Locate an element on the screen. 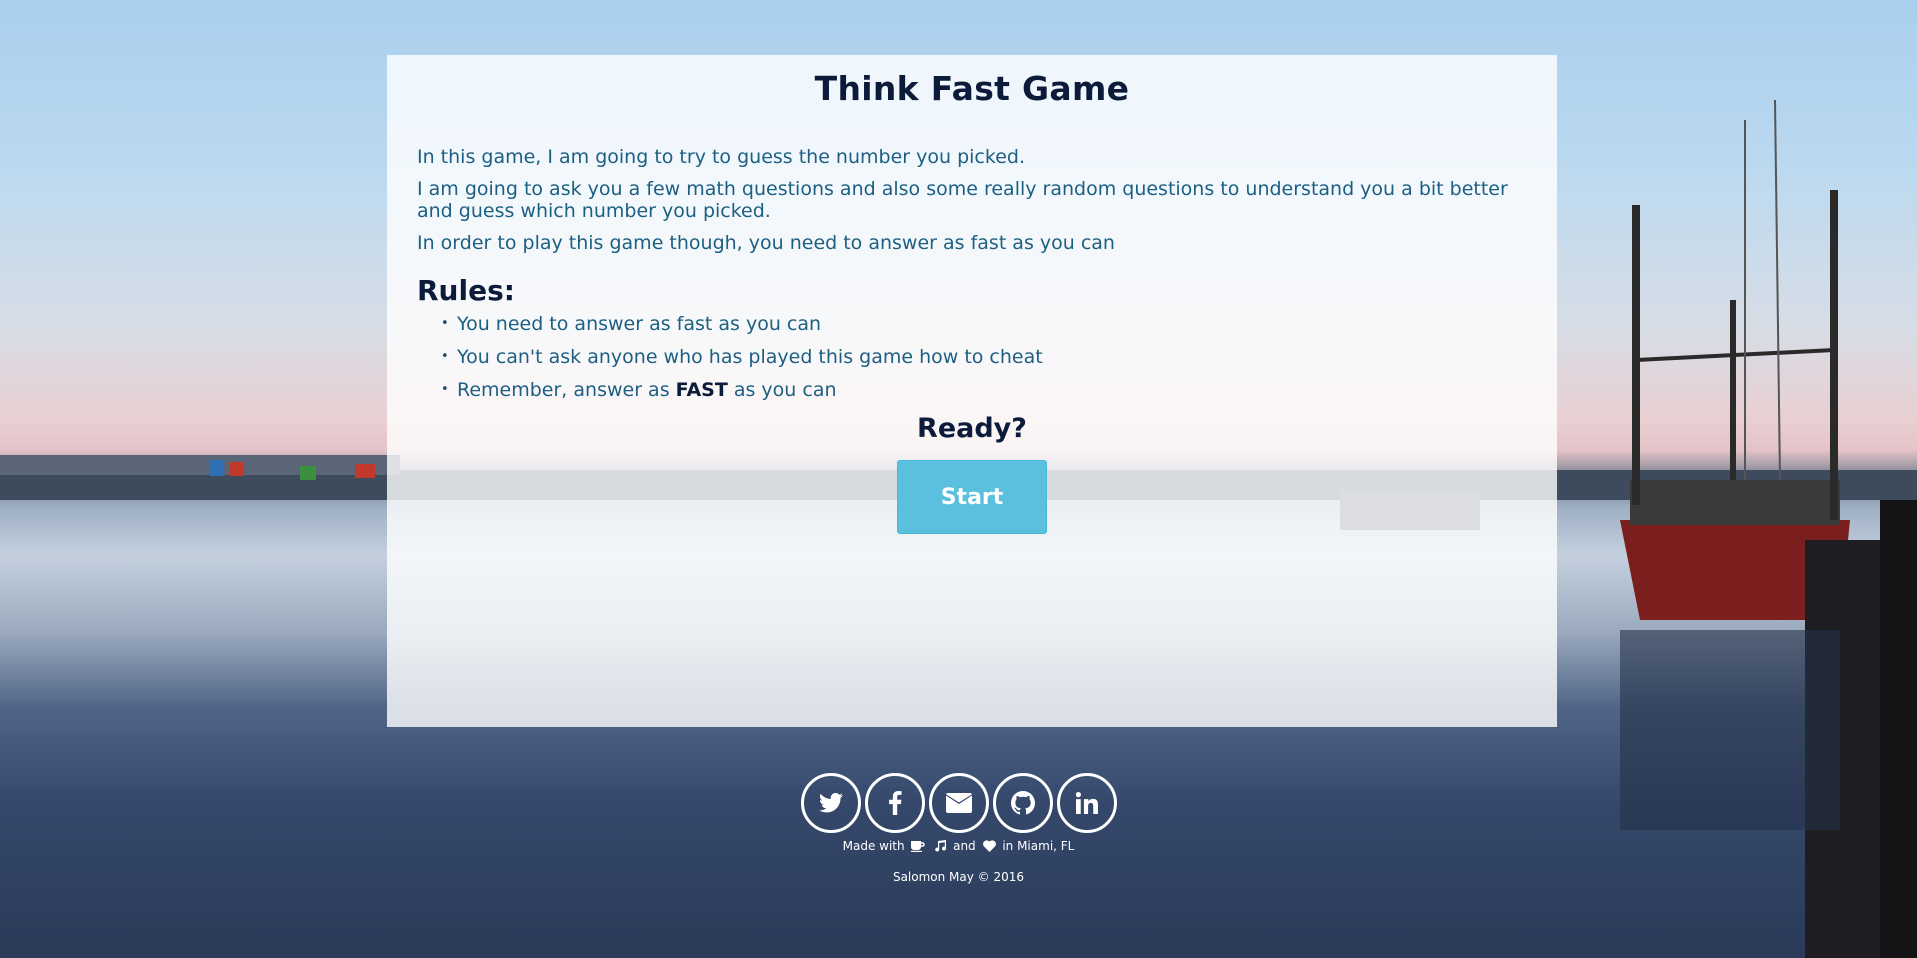 The image size is (1917, 958). github-icon is located at coordinates (1022, 803).